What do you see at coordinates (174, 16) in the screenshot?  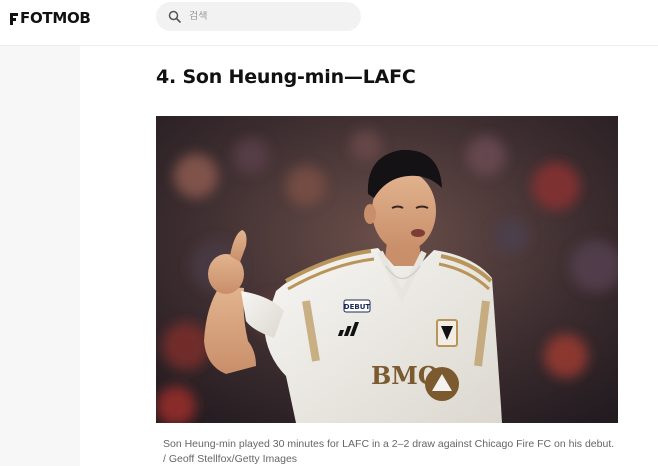 I see `search-icon` at bounding box center [174, 16].